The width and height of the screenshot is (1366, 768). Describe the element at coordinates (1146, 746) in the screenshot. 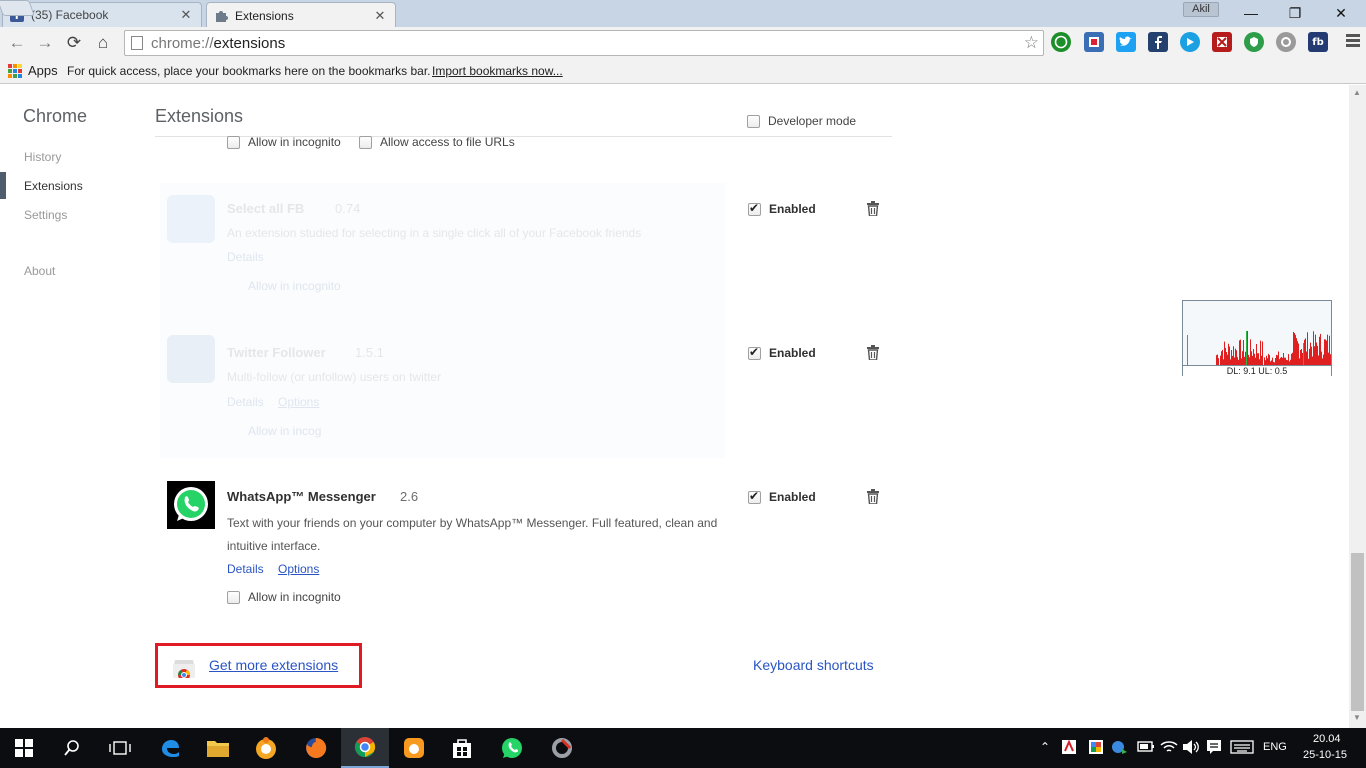

I see `battery-icon` at that location.